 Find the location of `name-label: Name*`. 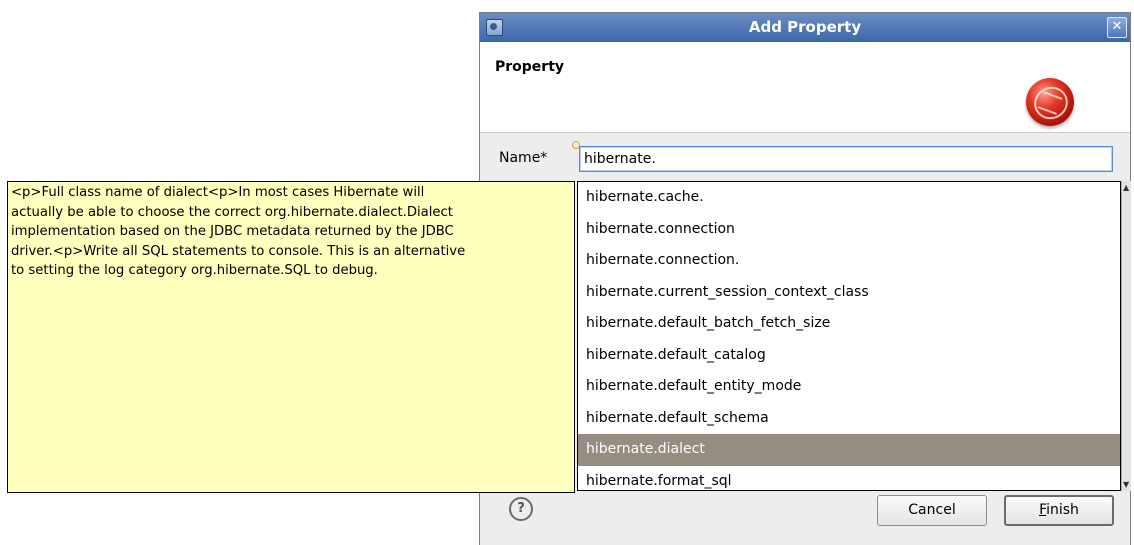

name-label: Name* is located at coordinates (523, 158).